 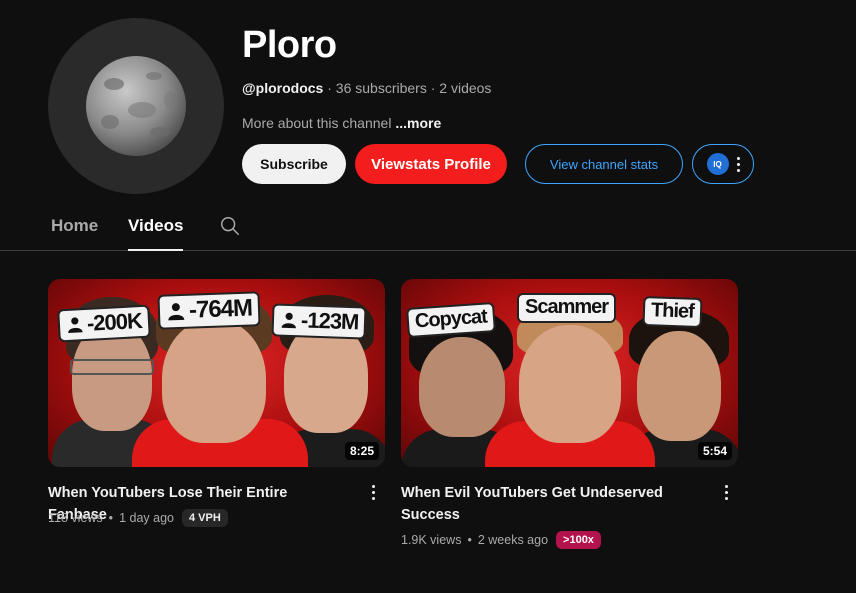 What do you see at coordinates (431, 540) in the screenshot?
I see `view-count: 1.9K views` at bounding box center [431, 540].